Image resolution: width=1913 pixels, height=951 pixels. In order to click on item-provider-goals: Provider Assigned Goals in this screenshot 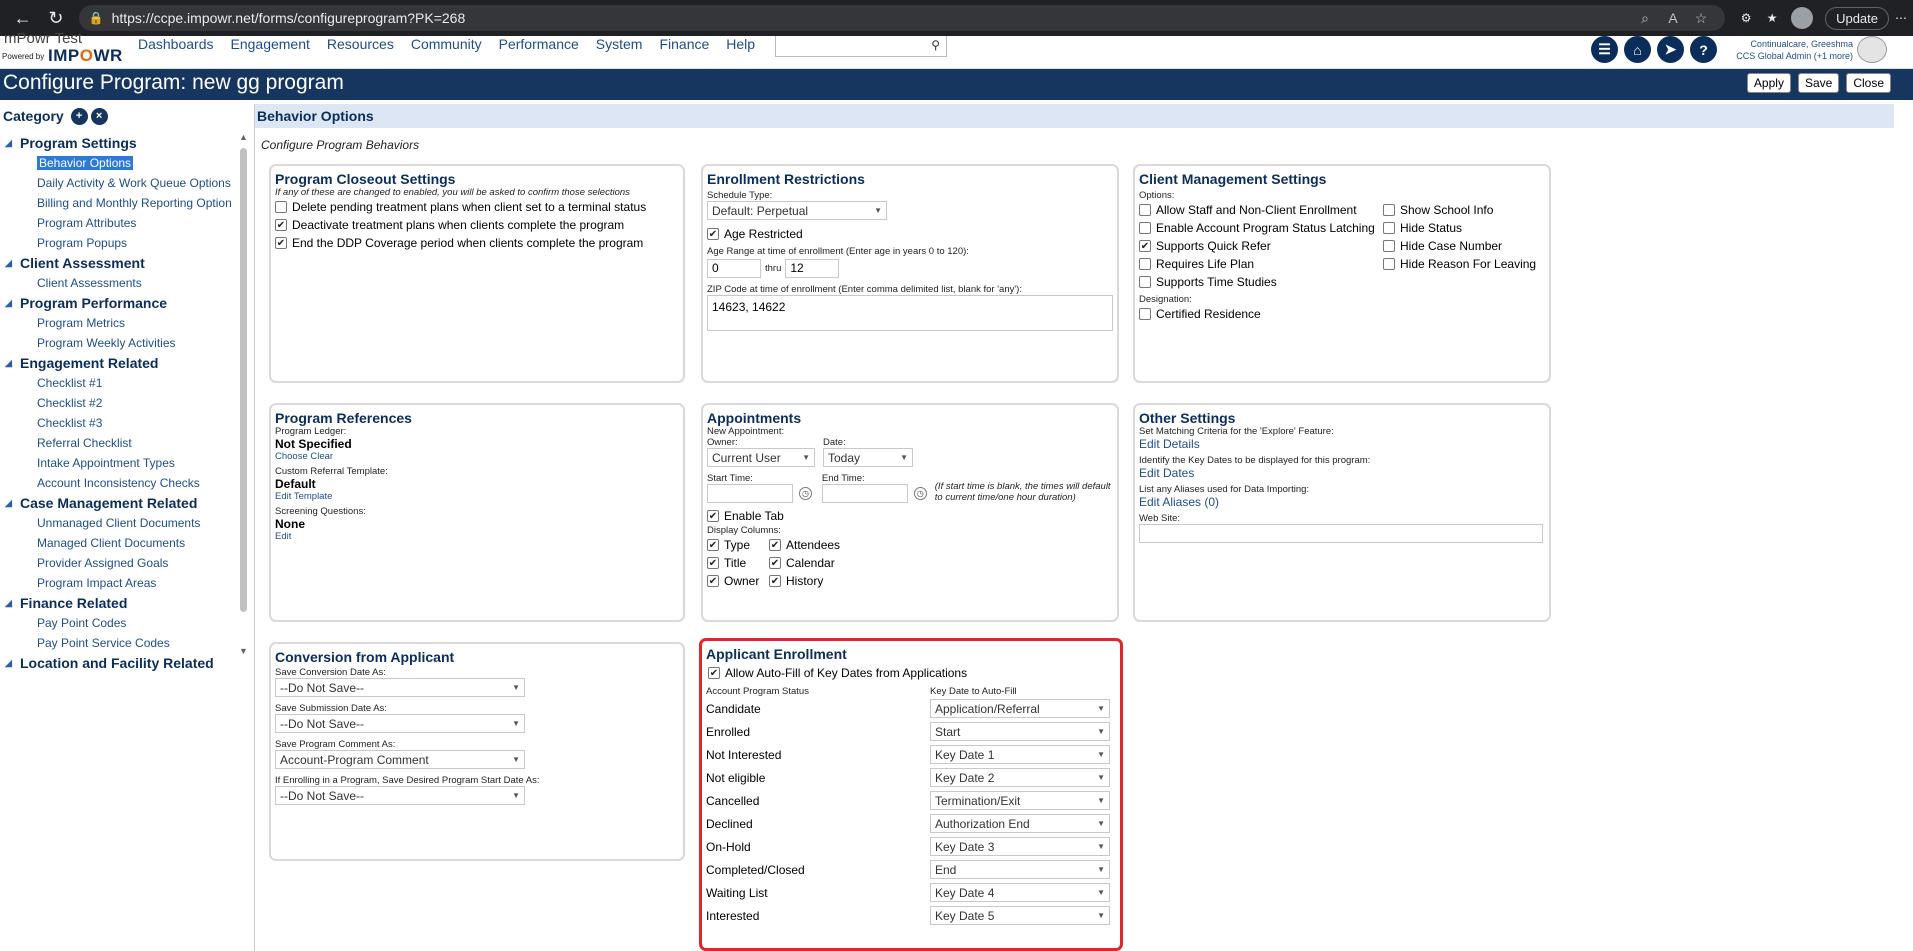, I will do `click(120, 563)`.